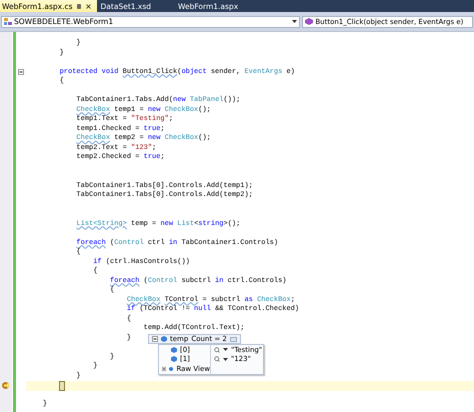 The width and height of the screenshot is (474, 412). I want to click on pin-icon, so click(78, 6).